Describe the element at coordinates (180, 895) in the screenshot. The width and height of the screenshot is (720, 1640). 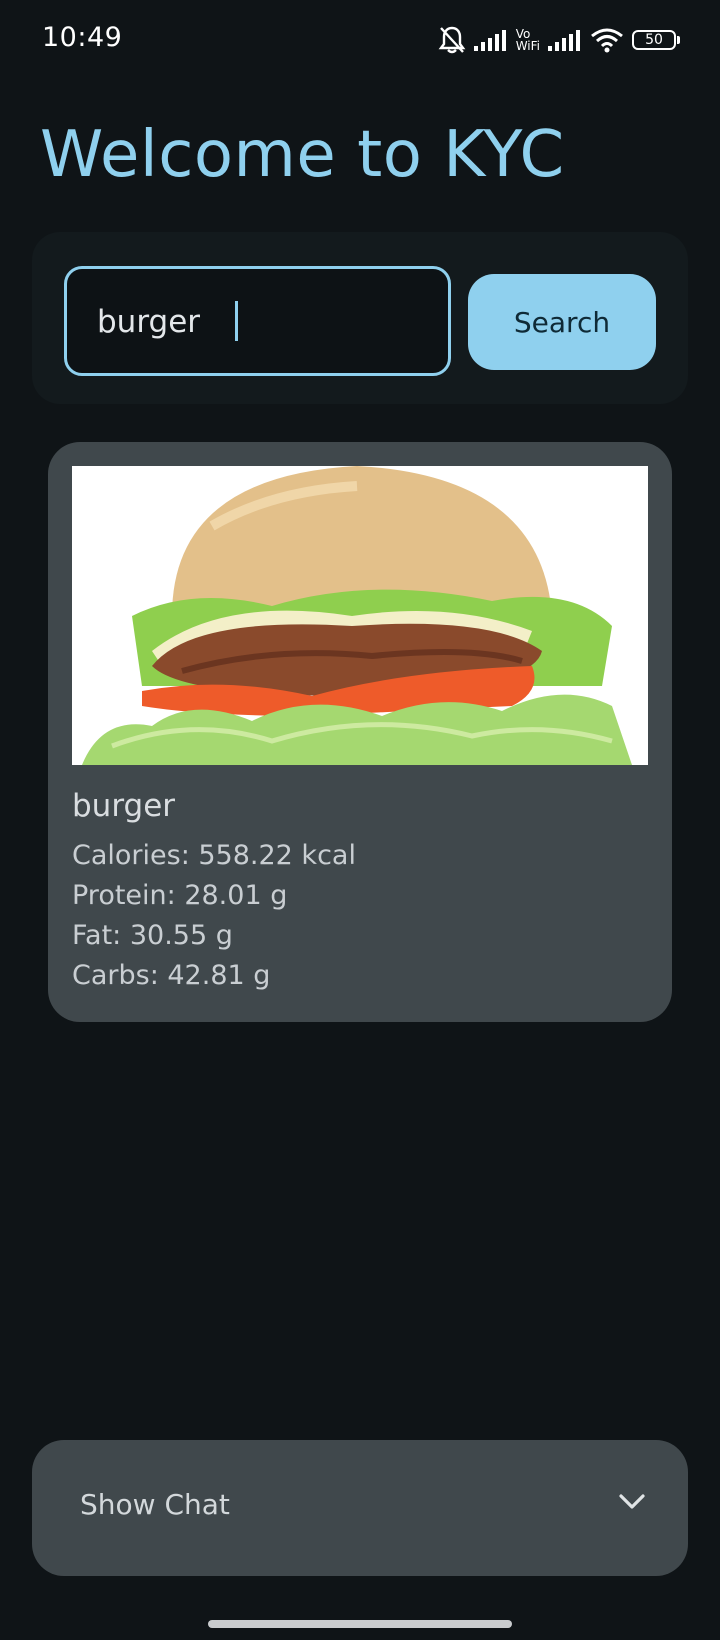
I see `protein-value: Protein: 28.01 g` at that location.